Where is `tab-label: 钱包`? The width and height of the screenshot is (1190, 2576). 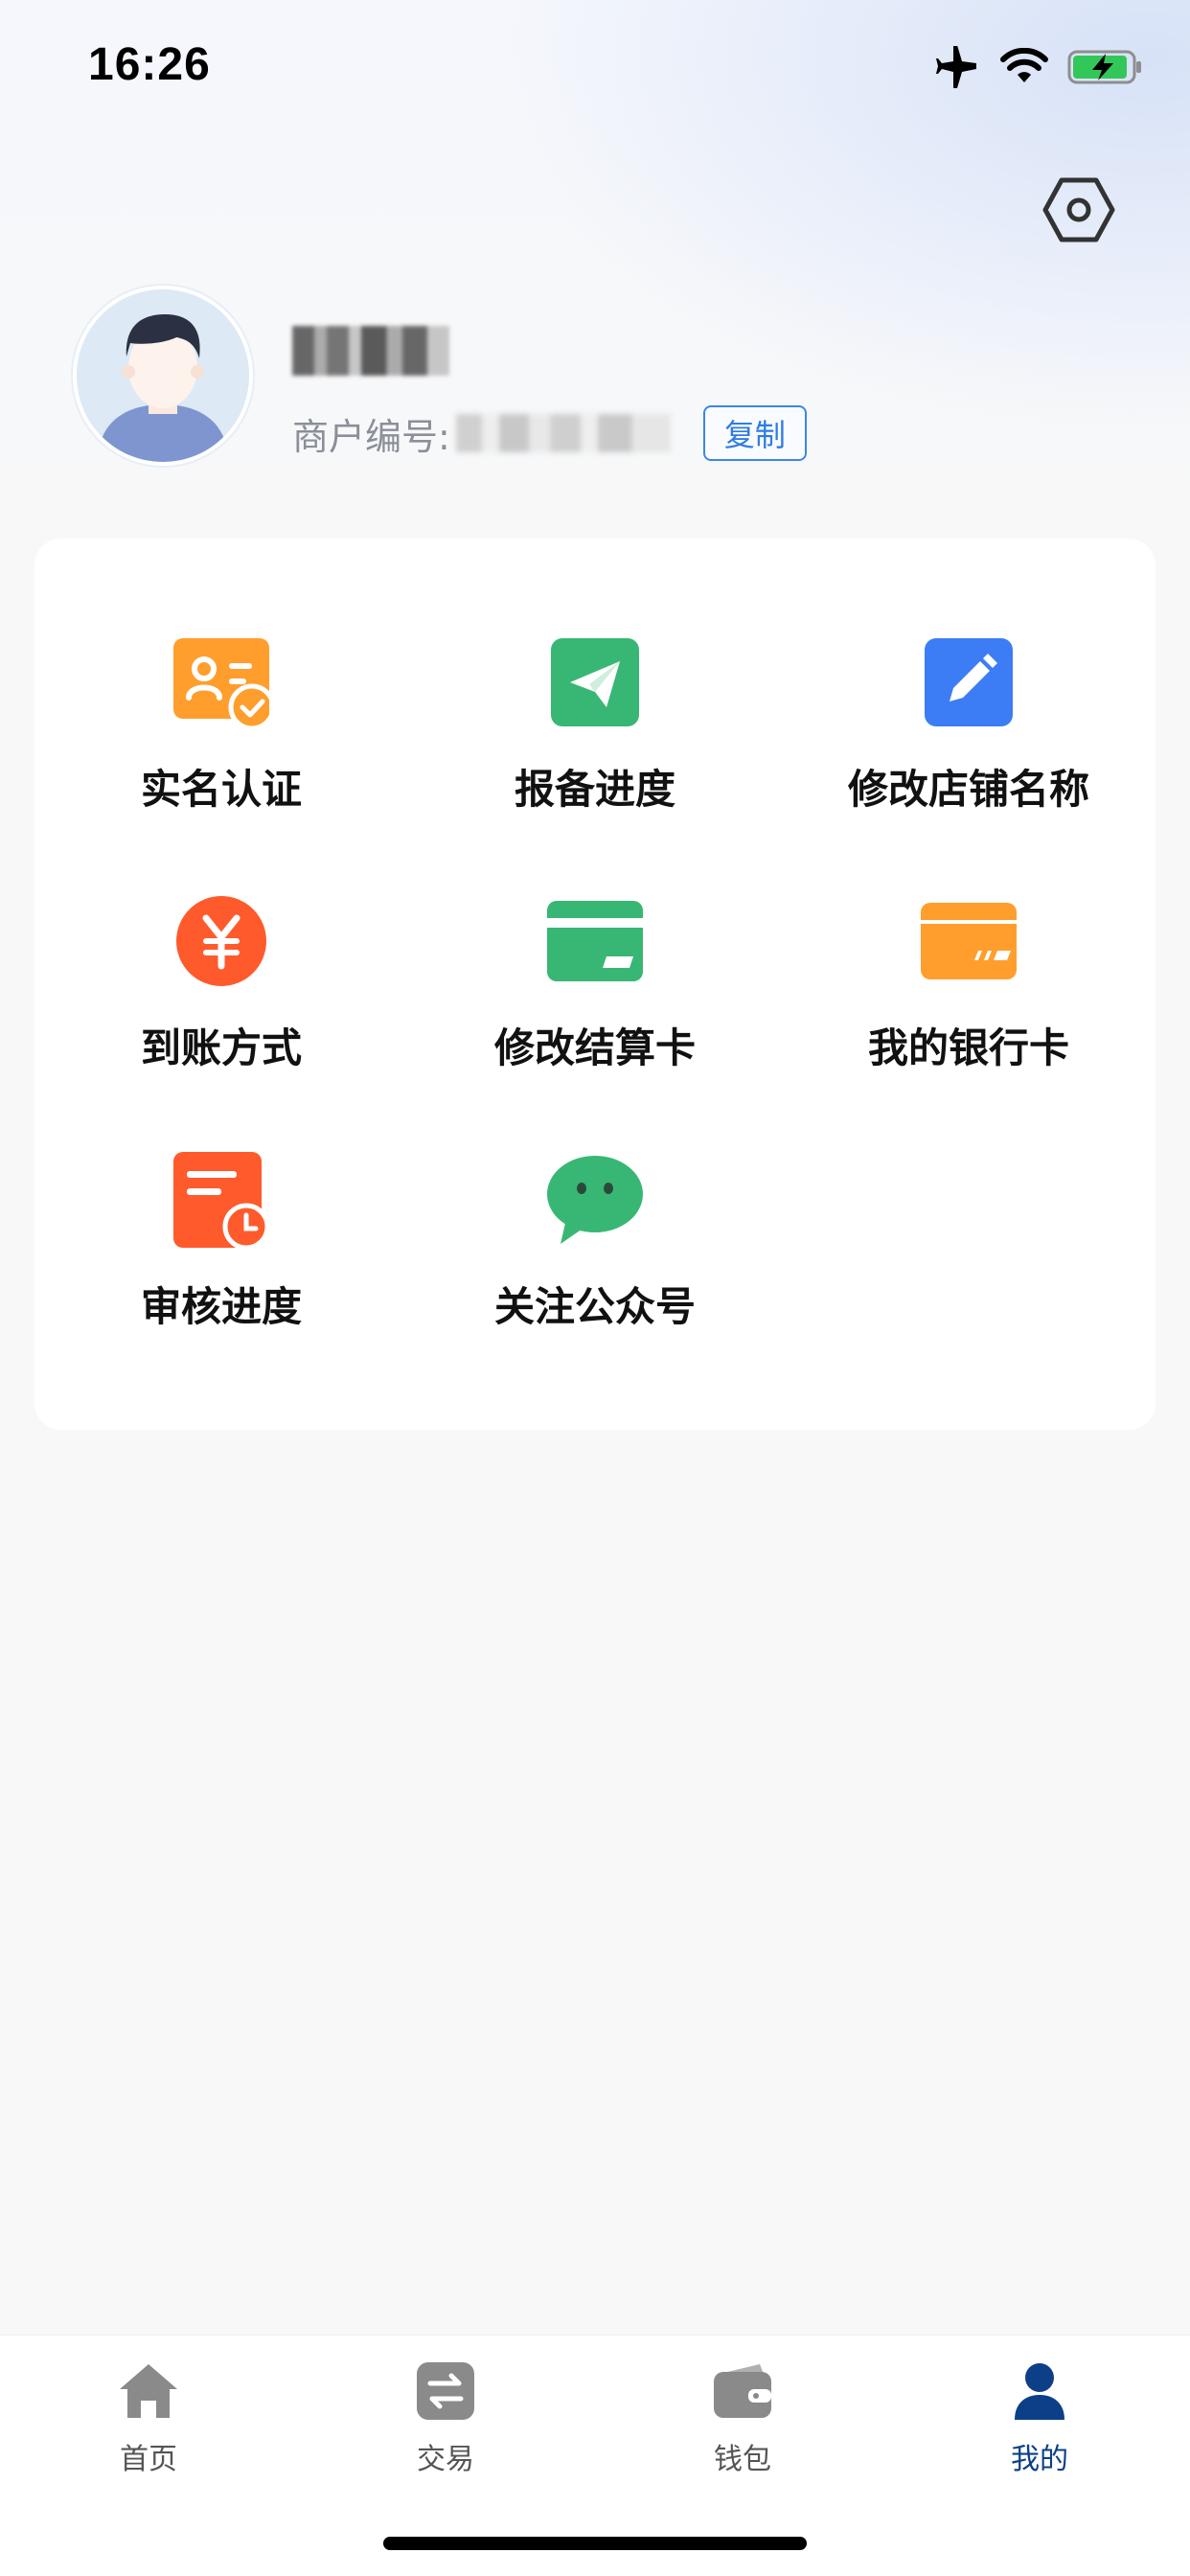 tab-label: 钱包 is located at coordinates (743, 2459).